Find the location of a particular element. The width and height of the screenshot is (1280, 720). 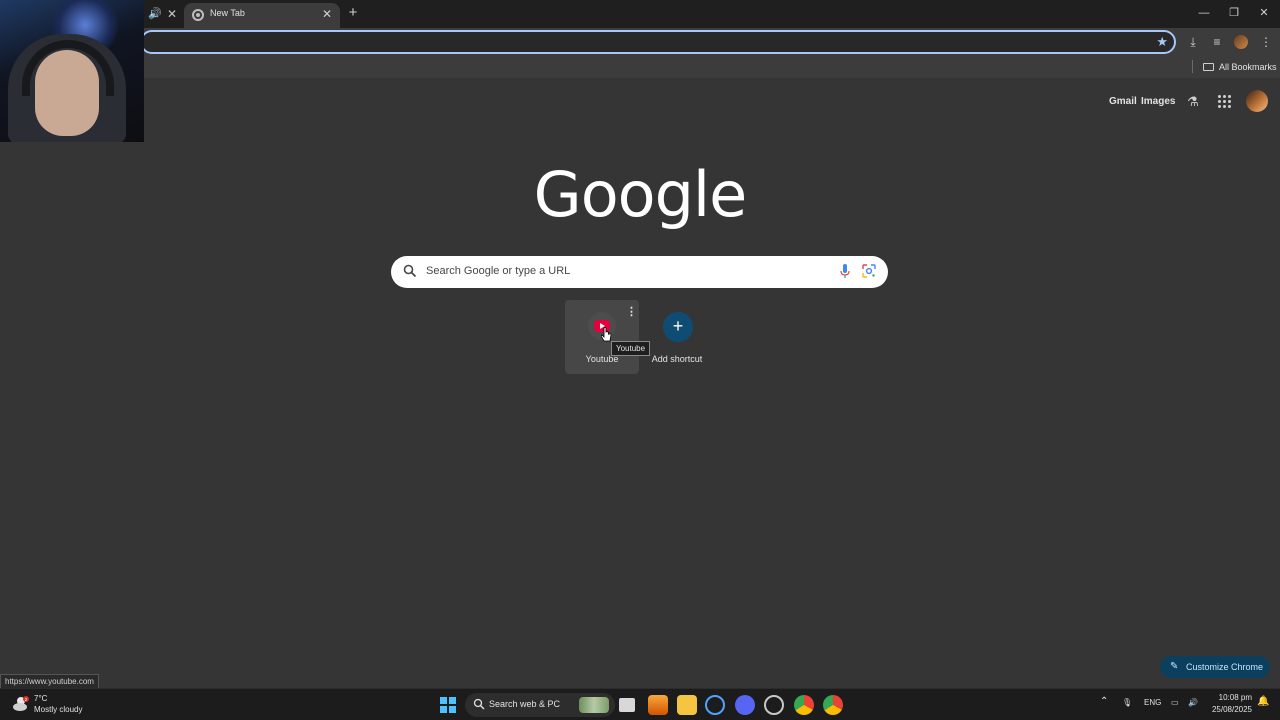

pencil-icon: ✎ is located at coordinates (1174, 666).